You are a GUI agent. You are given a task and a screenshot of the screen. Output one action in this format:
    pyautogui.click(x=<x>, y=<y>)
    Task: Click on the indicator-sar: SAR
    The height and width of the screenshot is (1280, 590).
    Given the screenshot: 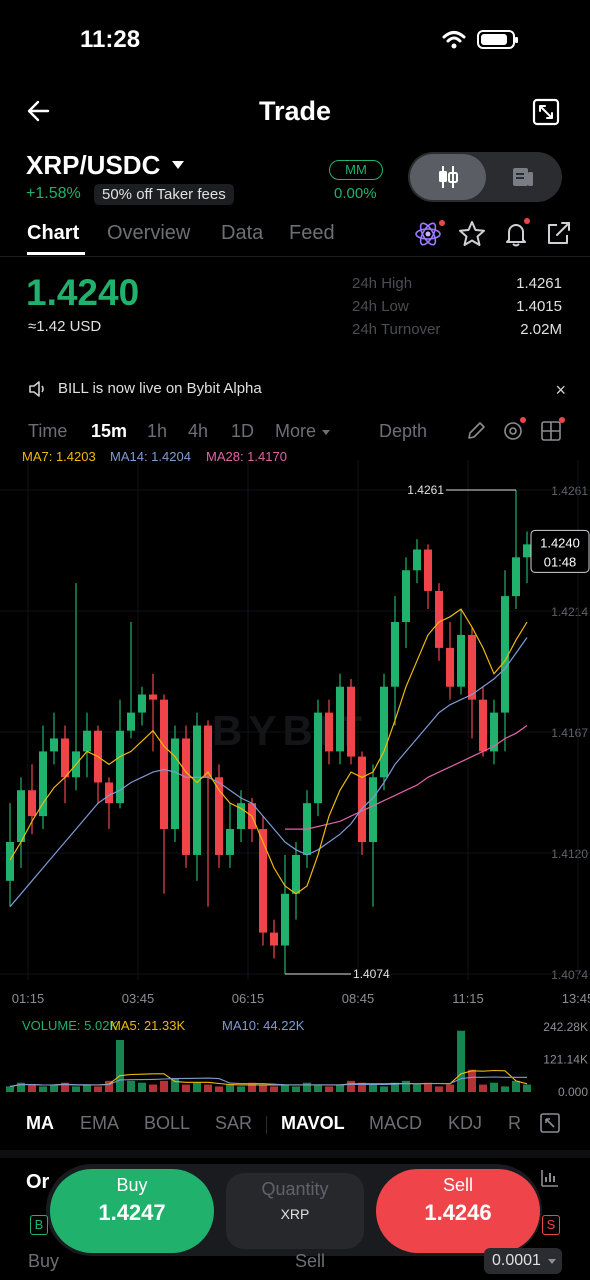 What is the action you would take?
    pyautogui.click(x=233, y=1123)
    